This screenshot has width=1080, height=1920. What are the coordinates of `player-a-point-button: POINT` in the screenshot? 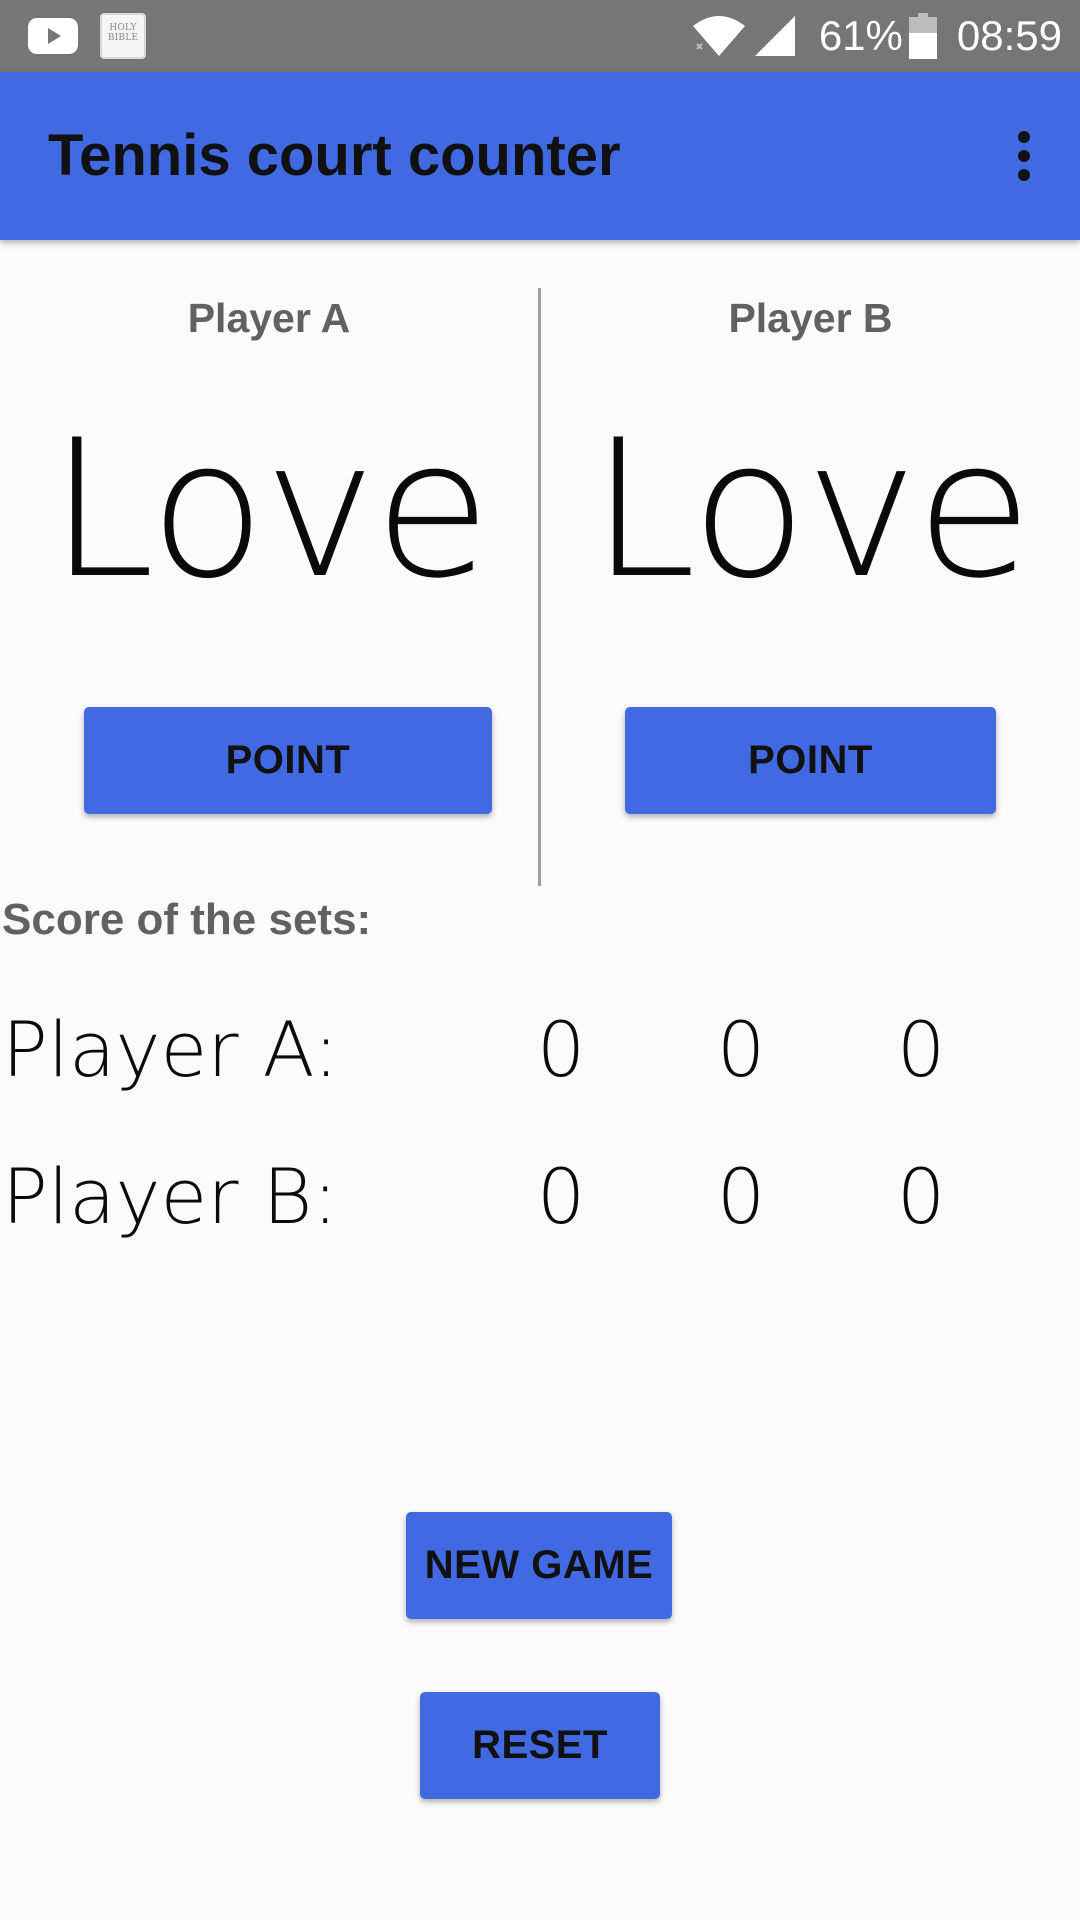 It's located at (288, 760).